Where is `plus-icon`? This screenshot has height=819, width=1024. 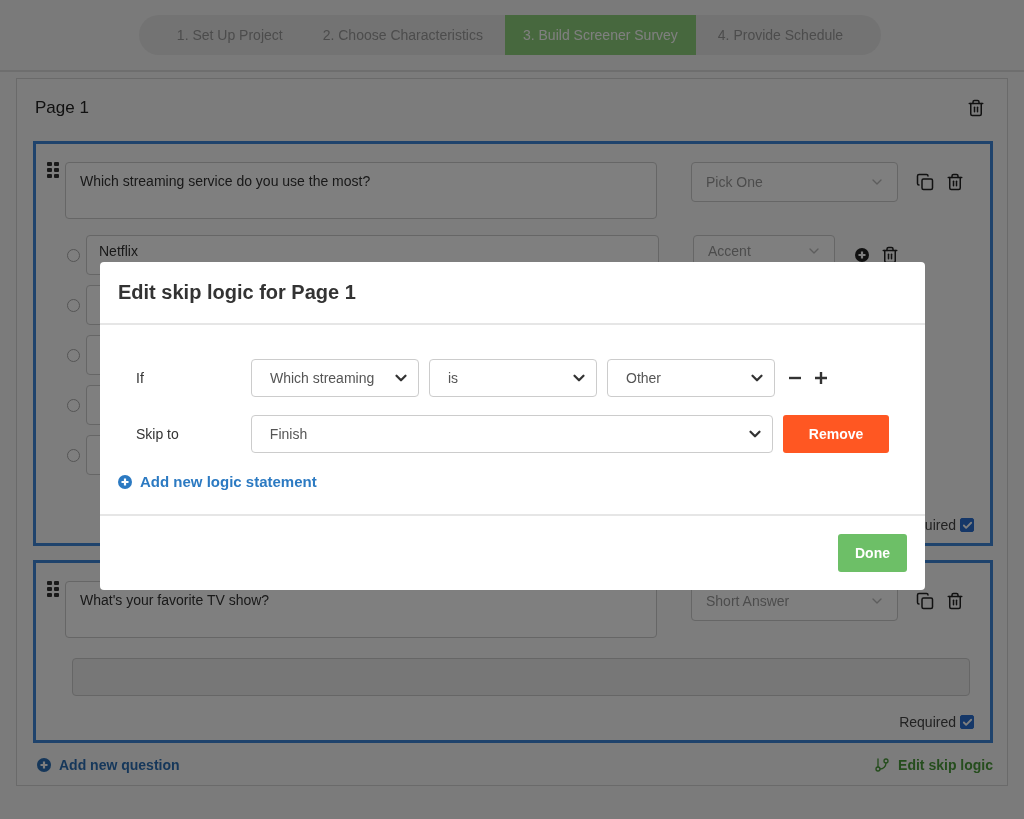 plus-icon is located at coordinates (821, 378).